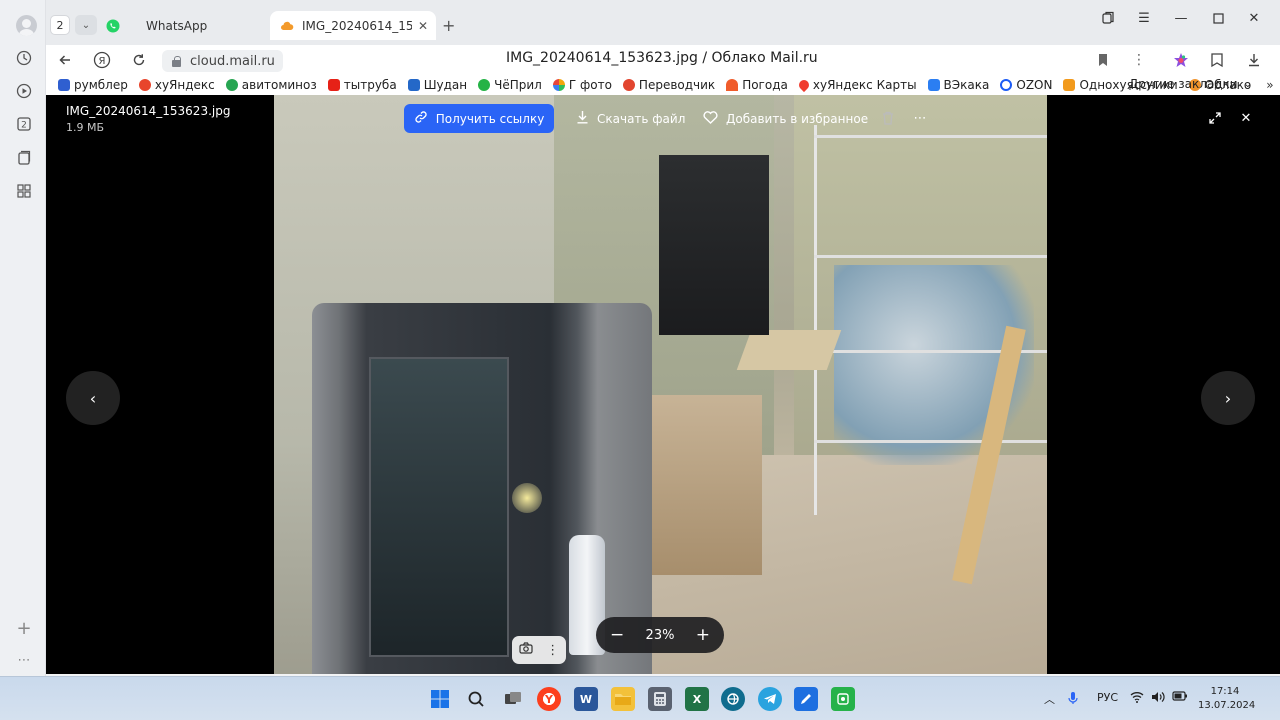  I want to click on bookmarks-more-button: », so click(1269, 85).